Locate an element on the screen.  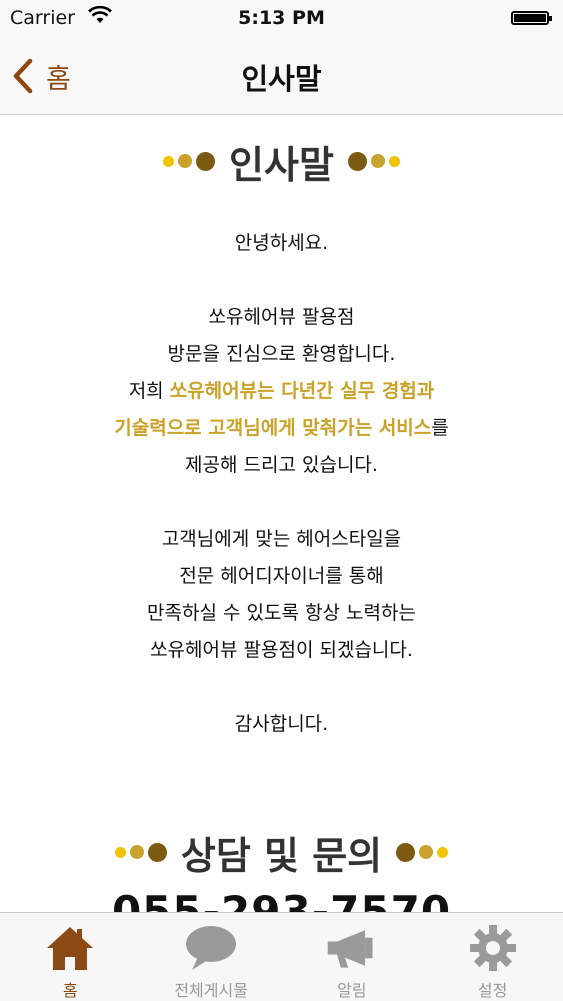
greeting-line: 고객님에게 맞는 헤어스타일을 is located at coordinates (281, 539).